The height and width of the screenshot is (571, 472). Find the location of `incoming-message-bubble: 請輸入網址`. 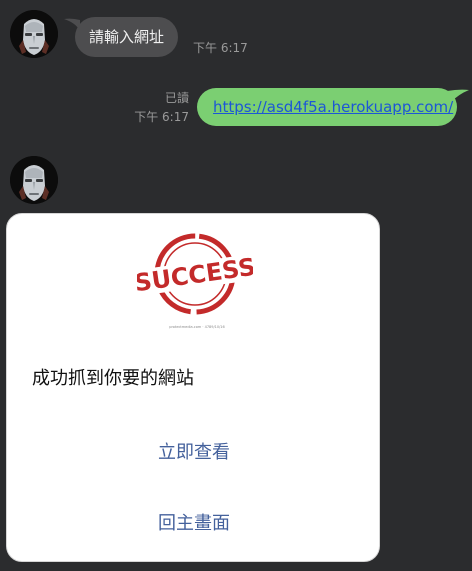

incoming-message-bubble: 請輸入網址 is located at coordinates (127, 37).